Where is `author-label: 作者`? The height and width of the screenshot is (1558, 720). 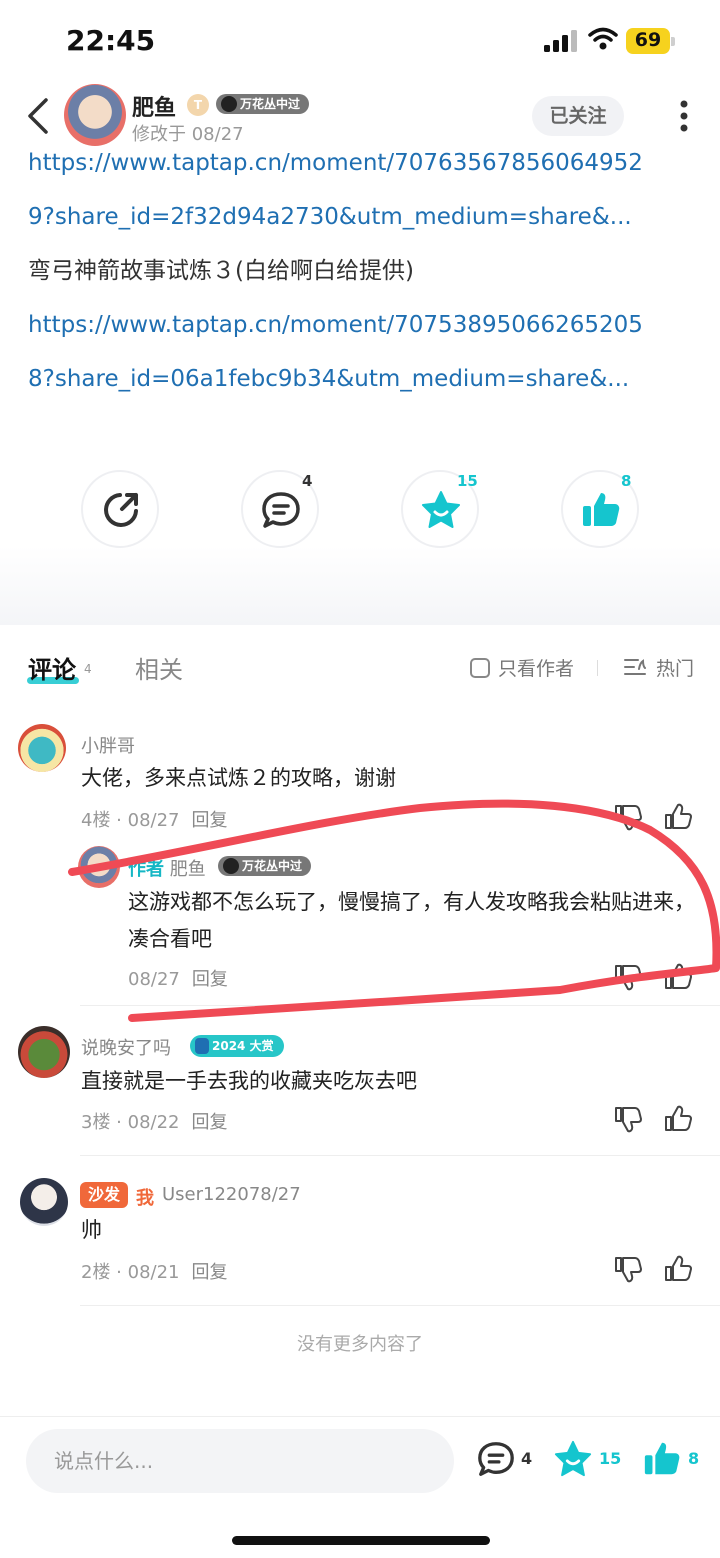 author-label: 作者 is located at coordinates (146, 869).